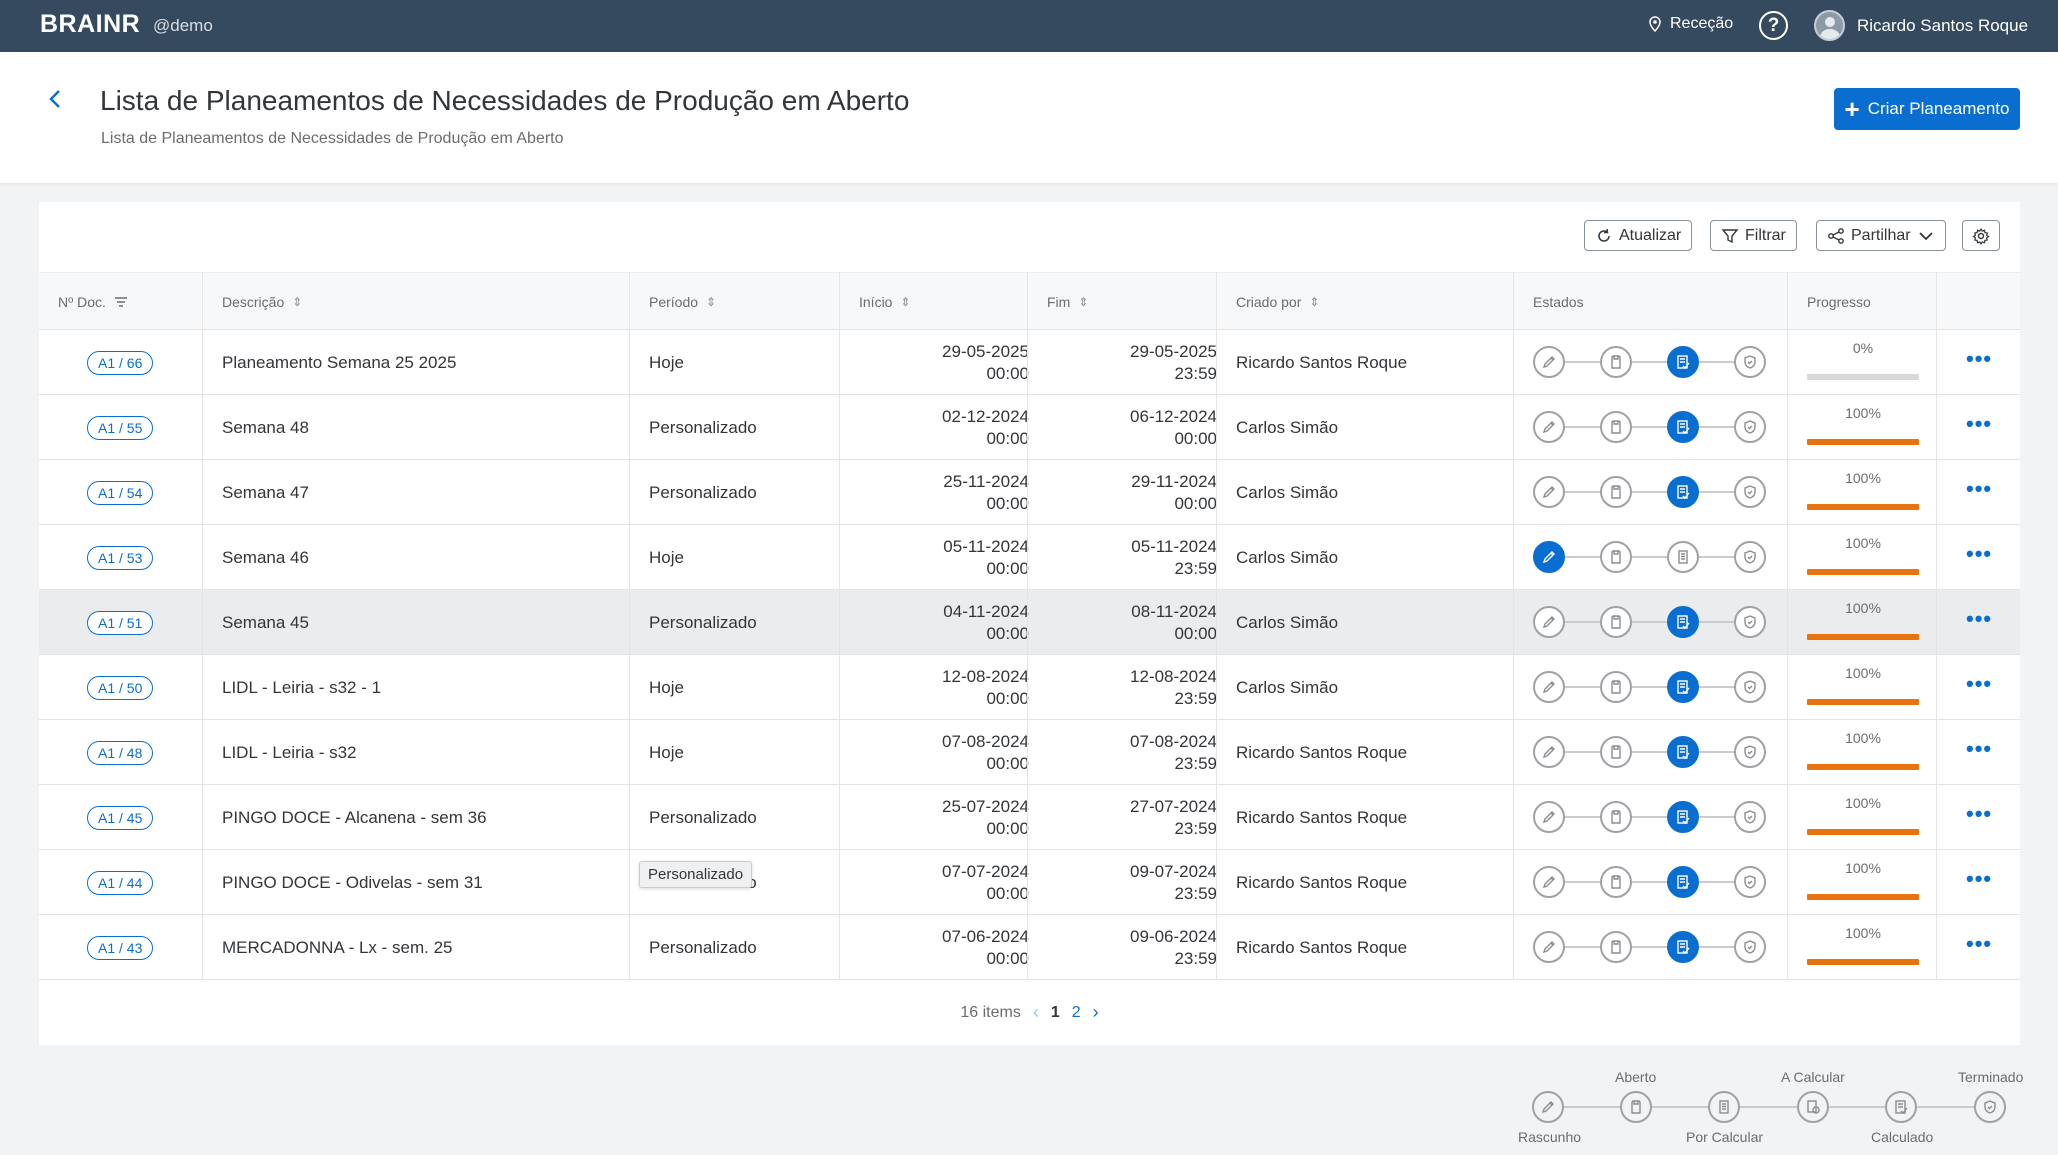 Image resolution: width=2058 pixels, height=1155 pixels. I want to click on start-cell: 04-11-2024 00:00, so click(944, 622).